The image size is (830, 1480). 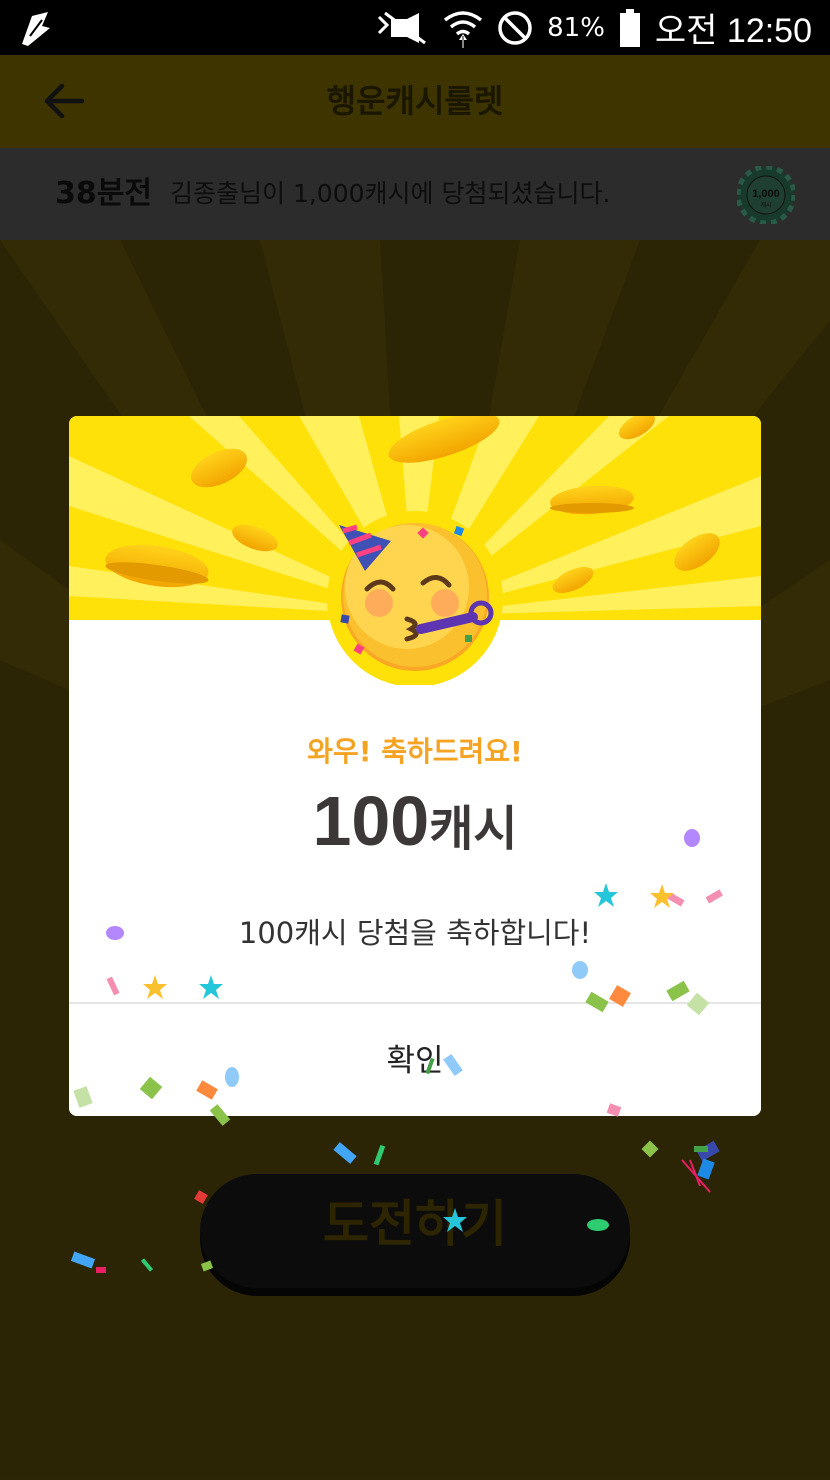 What do you see at coordinates (765, 205) in the screenshot?
I see `badge-unit: 캐시` at bounding box center [765, 205].